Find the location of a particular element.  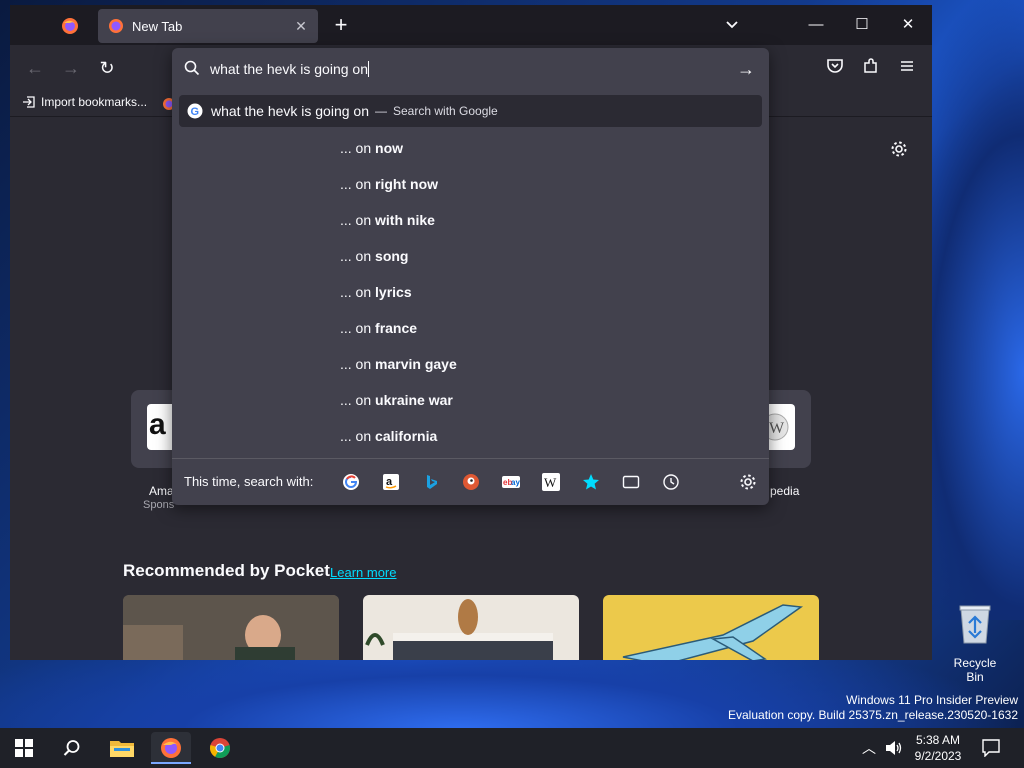

svg-text: ay is located at coordinates (515, 482).